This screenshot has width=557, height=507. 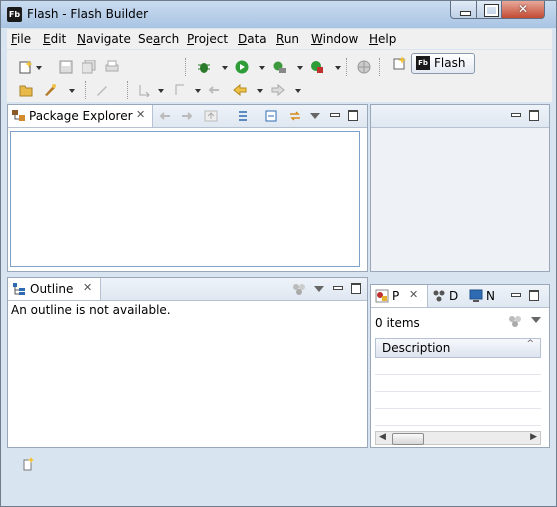 I want to click on open-perspective-icon, so click(x=400, y=63).